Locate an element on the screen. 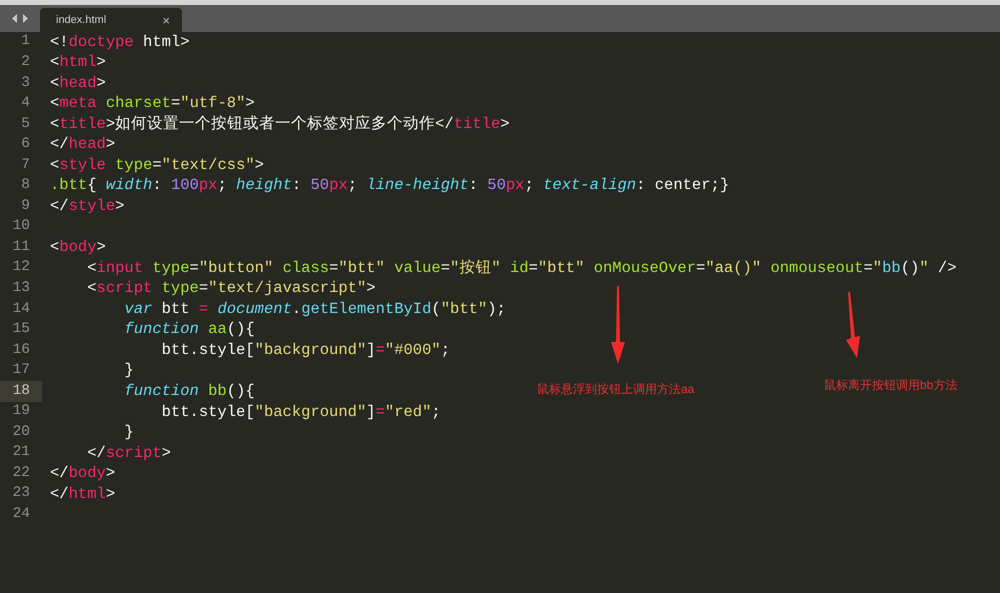 Image resolution: width=1000 pixels, height=593 pixels. line-number: 8 is located at coordinates (25, 186).